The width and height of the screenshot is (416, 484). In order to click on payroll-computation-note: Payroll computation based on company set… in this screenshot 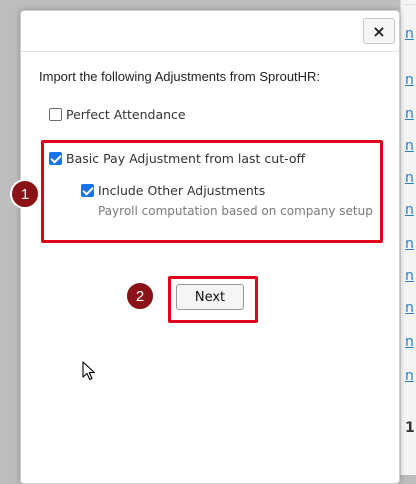, I will do `click(235, 211)`.